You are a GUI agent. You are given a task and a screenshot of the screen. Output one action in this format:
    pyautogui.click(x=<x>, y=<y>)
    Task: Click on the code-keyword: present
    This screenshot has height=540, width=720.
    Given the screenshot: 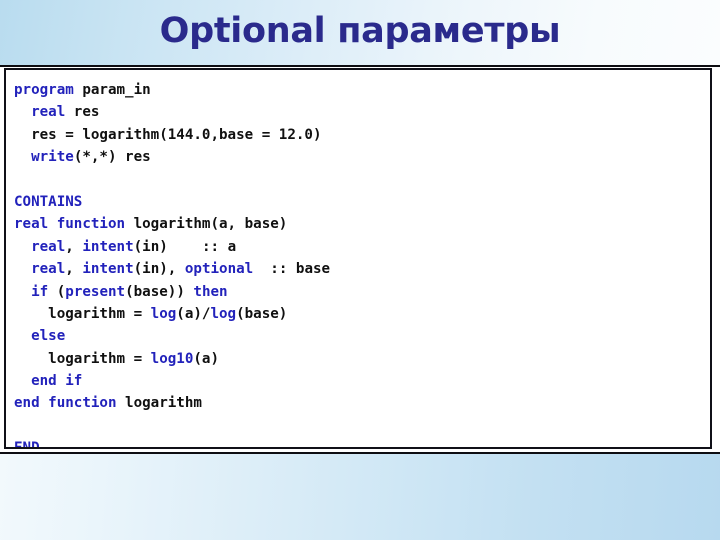 What is the action you would take?
    pyautogui.click(x=95, y=291)
    